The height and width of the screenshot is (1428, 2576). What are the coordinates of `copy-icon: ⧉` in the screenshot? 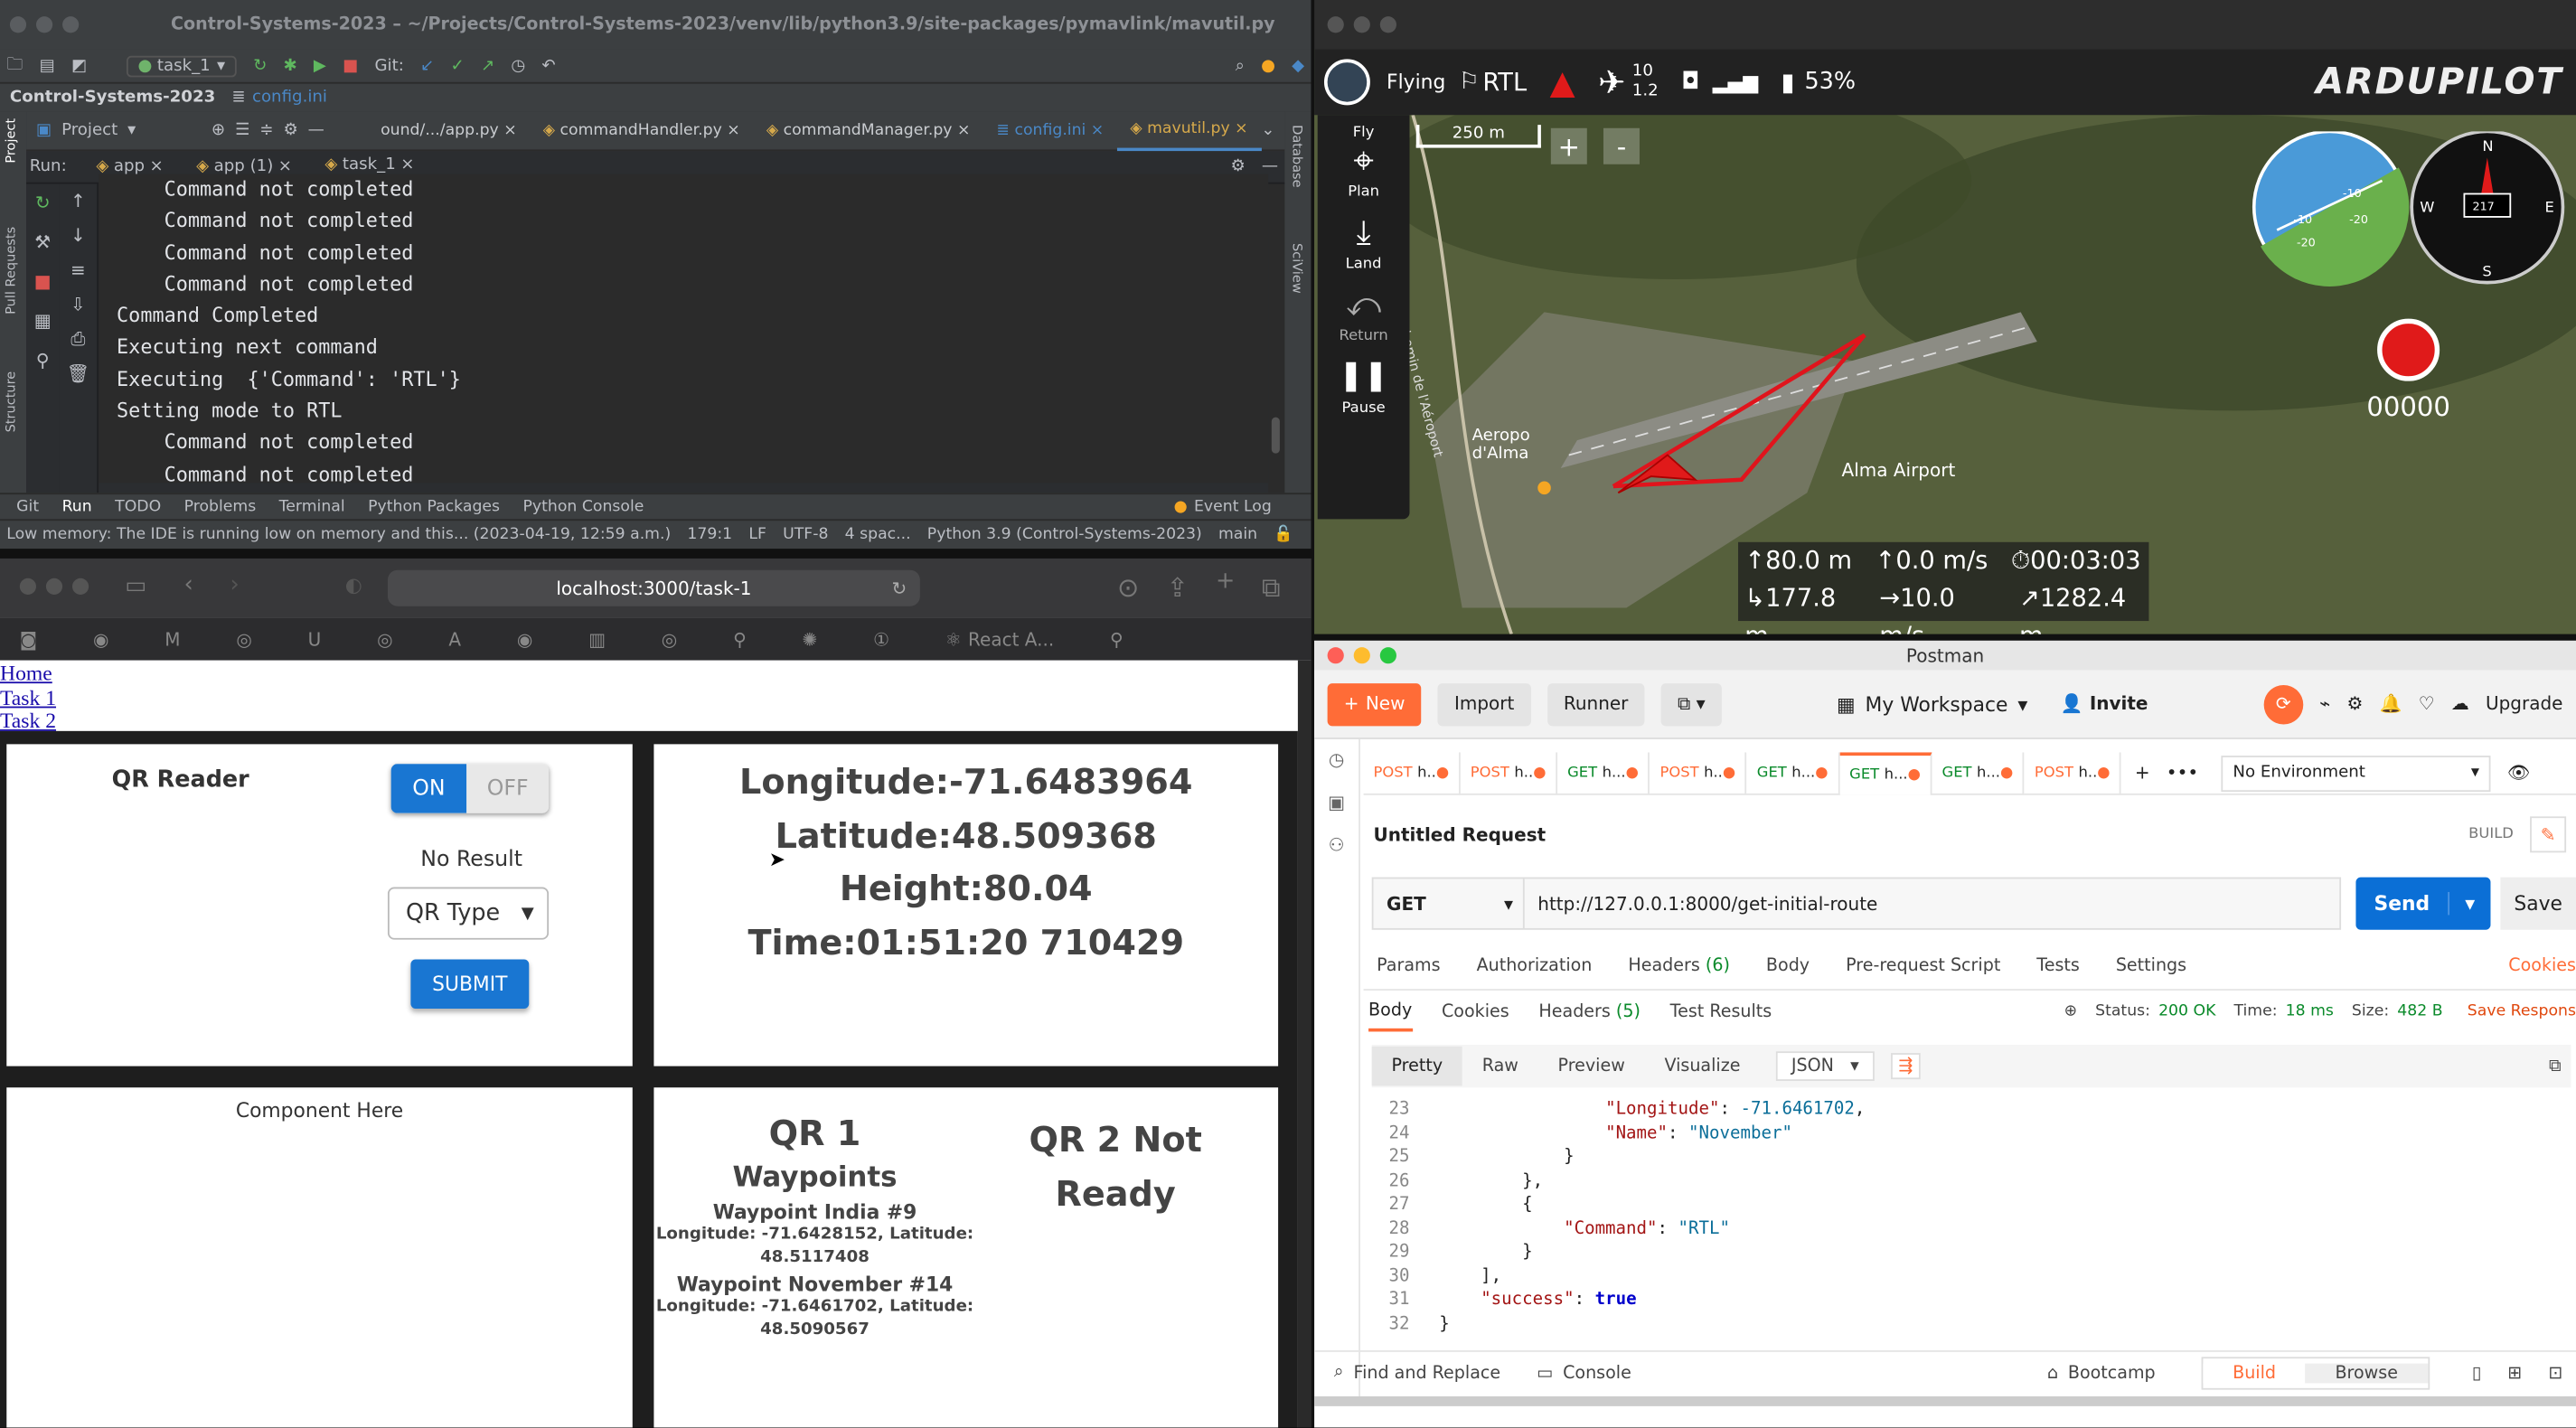 It's located at (2555, 1067).